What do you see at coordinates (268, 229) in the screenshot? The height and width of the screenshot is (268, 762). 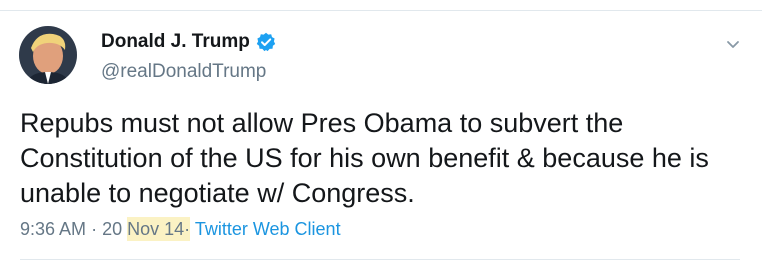 I see `tweet-source-link: Twitter Web Client` at bounding box center [268, 229].